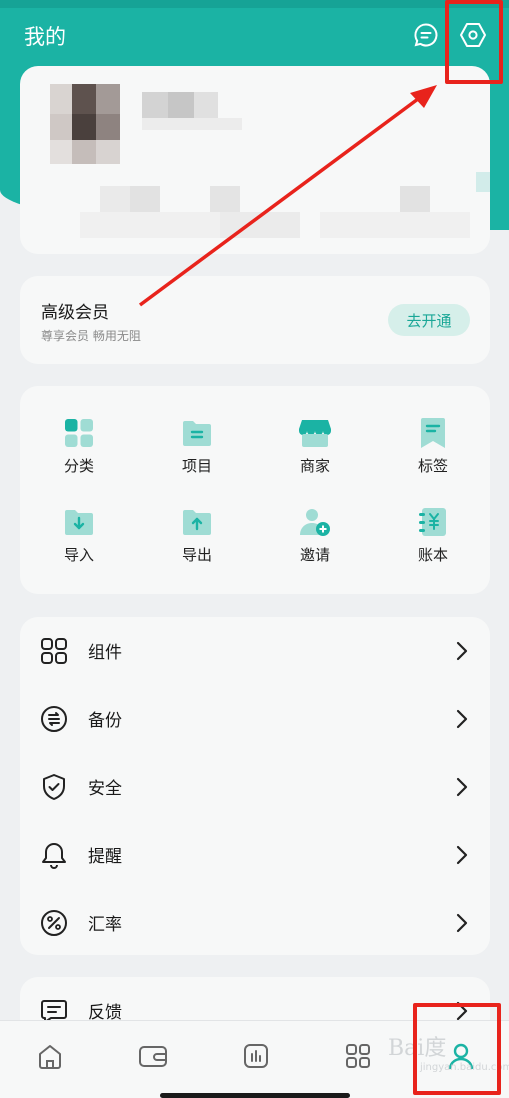 This screenshot has width=509, height=1098. Describe the element at coordinates (197, 433) in the screenshot. I see `folder-icon` at that location.